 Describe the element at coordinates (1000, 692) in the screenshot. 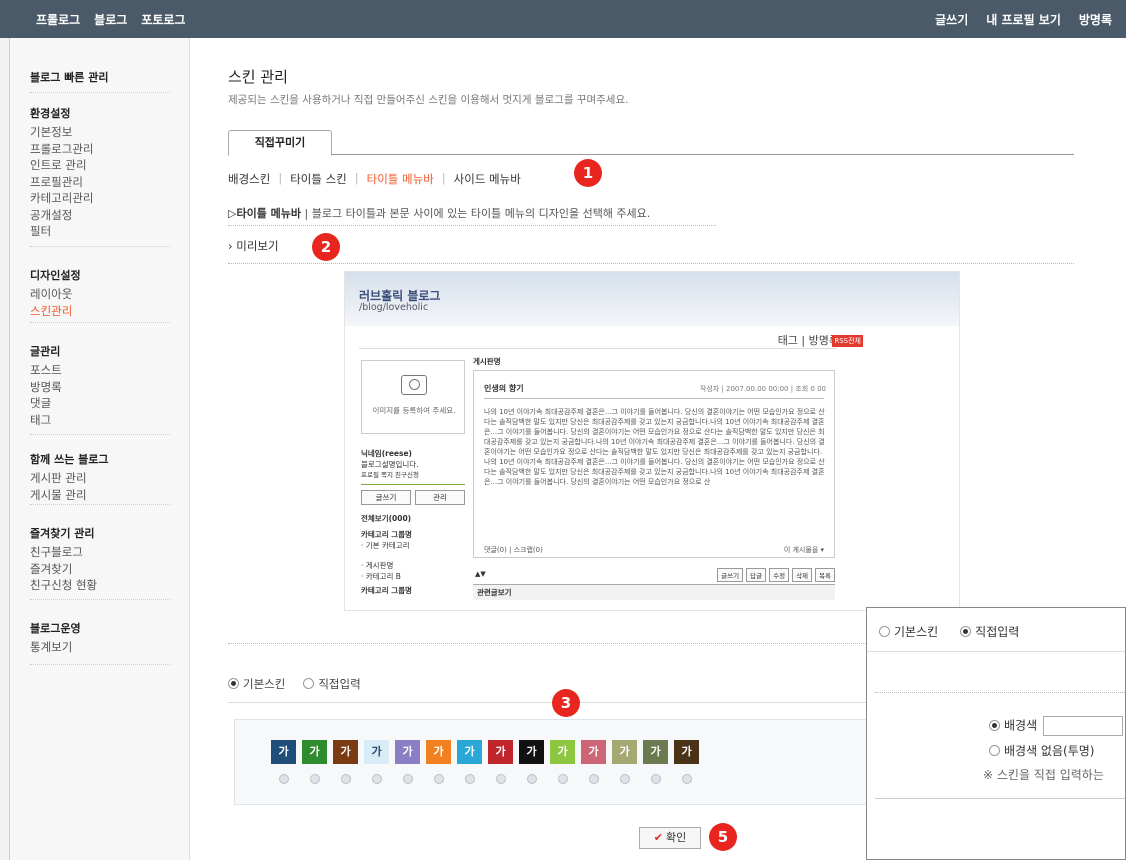

I see `popup-divider` at that location.